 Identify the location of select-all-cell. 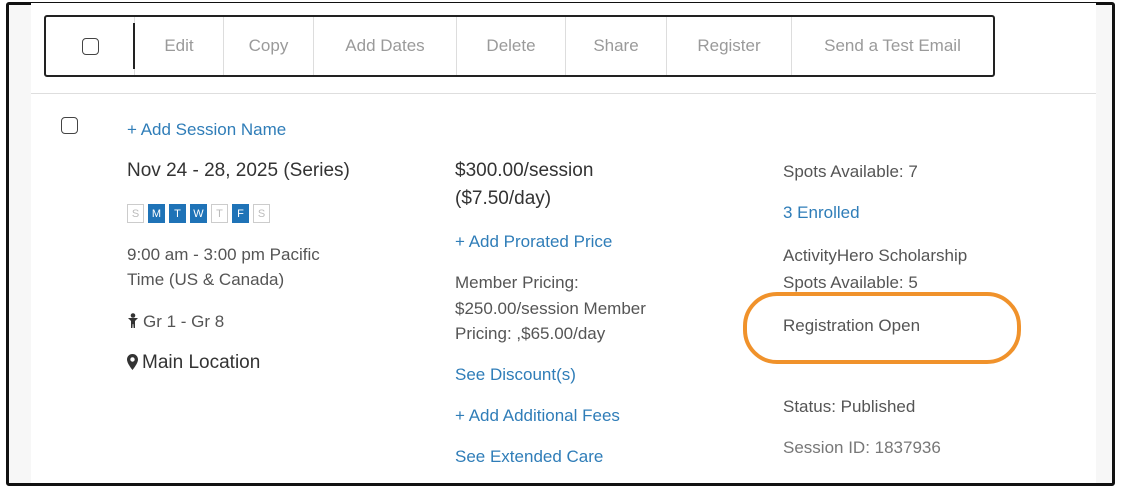
(90, 46).